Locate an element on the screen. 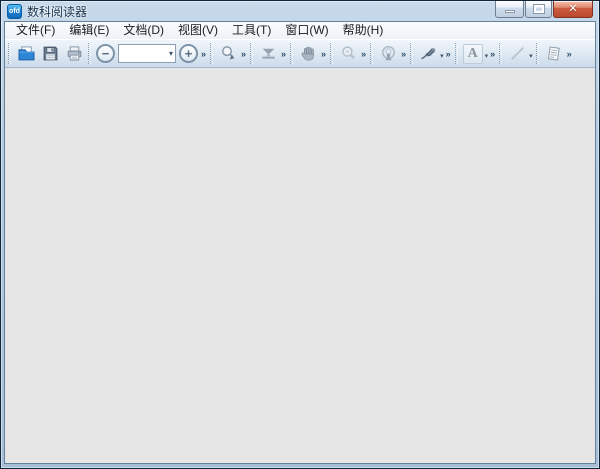  print-icon is located at coordinates (74, 53).